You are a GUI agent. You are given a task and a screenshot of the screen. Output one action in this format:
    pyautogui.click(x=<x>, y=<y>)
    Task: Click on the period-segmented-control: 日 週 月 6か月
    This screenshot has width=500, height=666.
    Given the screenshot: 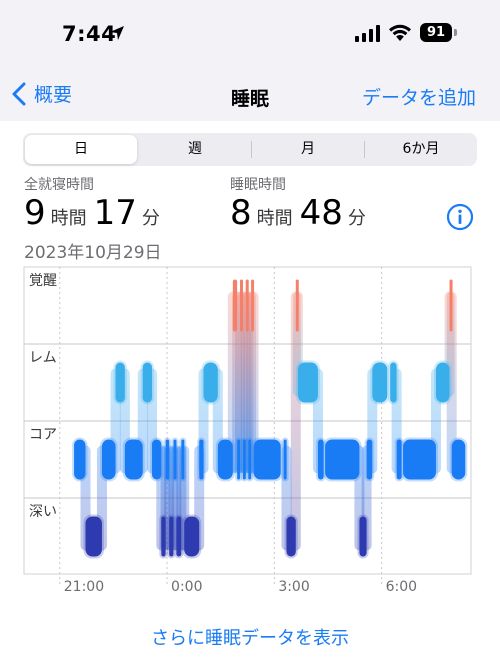 What is the action you would take?
    pyautogui.click(x=250, y=149)
    